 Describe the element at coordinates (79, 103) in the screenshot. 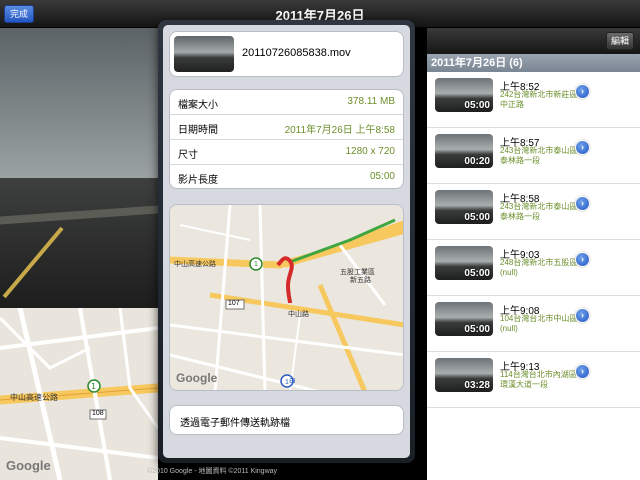

I see `video-sky` at that location.